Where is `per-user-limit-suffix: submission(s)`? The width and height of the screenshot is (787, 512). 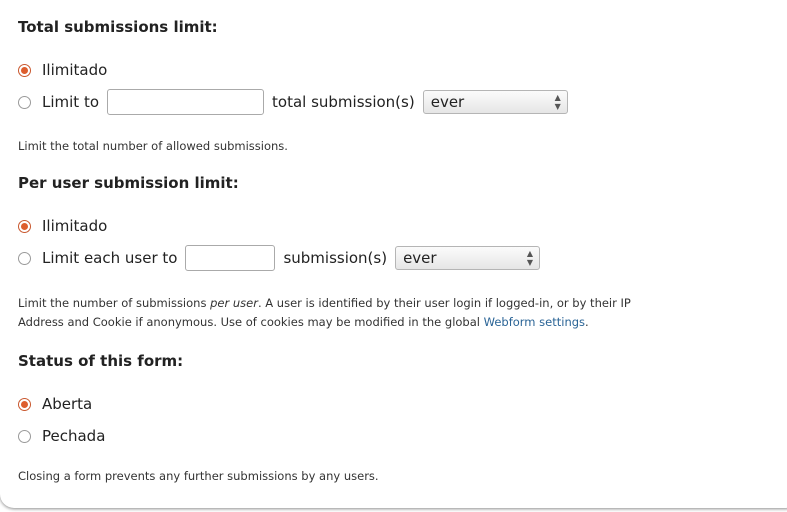 per-user-limit-suffix: submission(s) is located at coordinates (335, 258).